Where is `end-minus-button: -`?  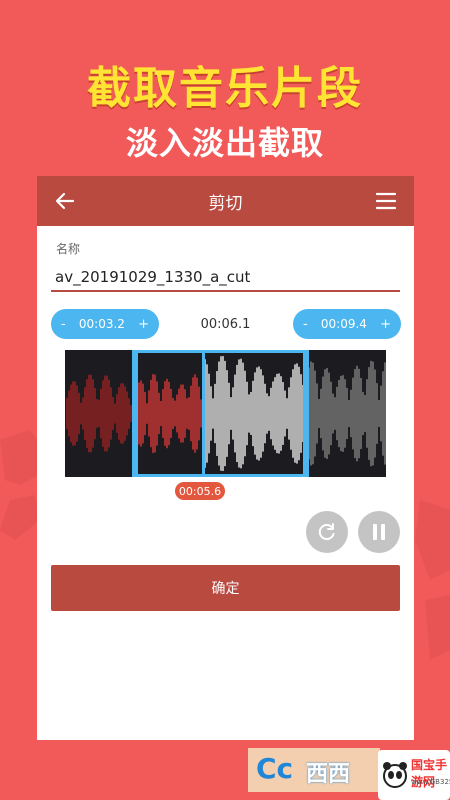
end-minus-button: - is located at coordinates (305, 324).